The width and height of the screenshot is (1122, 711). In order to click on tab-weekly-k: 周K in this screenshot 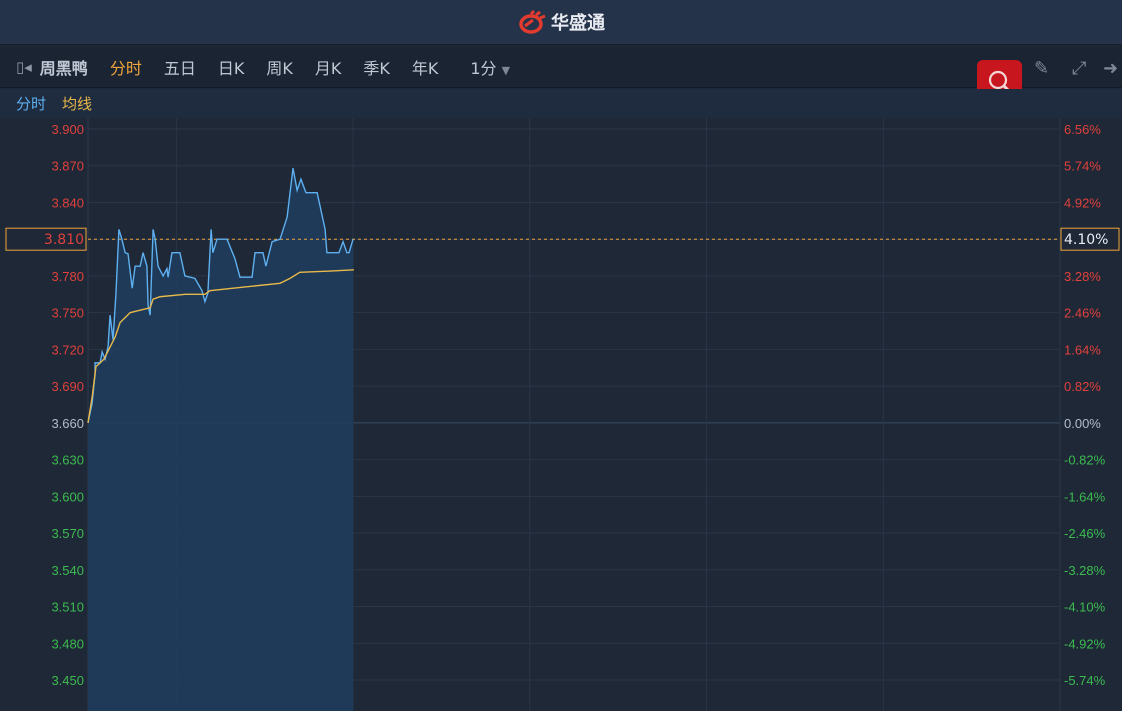, I will do `click(279, 67)`.